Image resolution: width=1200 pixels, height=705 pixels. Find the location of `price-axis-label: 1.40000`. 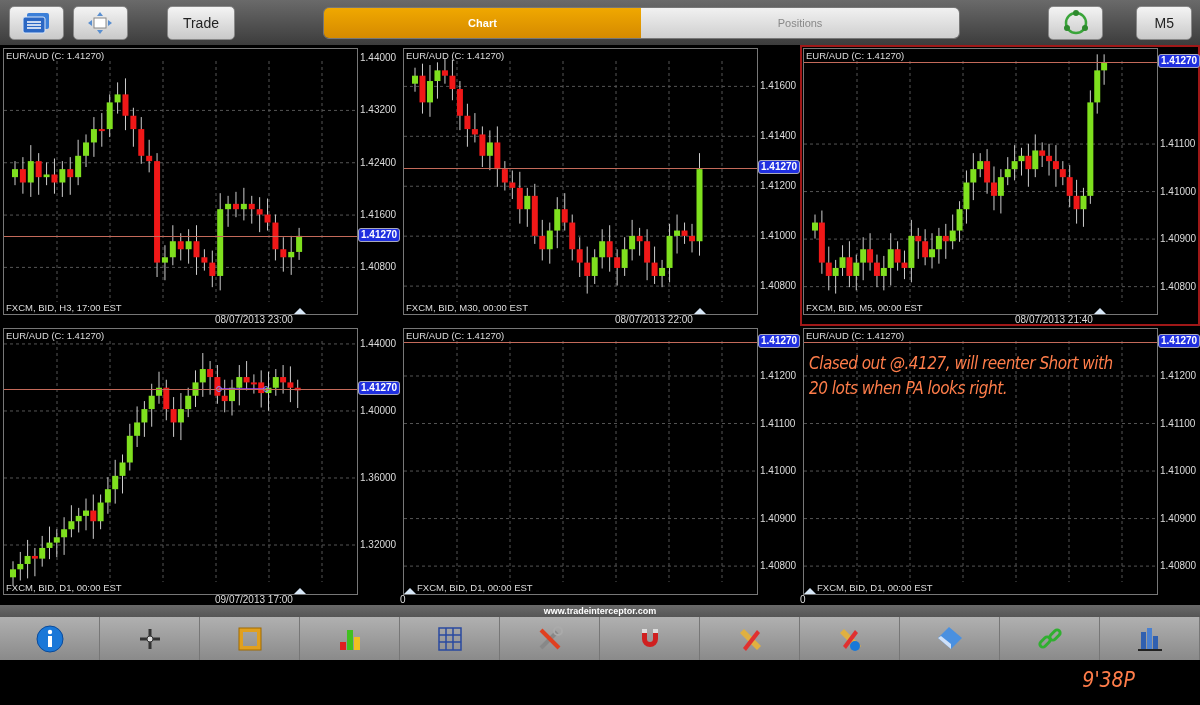

price-axis-label: 1.40000 is located at coordinates (378, 410).